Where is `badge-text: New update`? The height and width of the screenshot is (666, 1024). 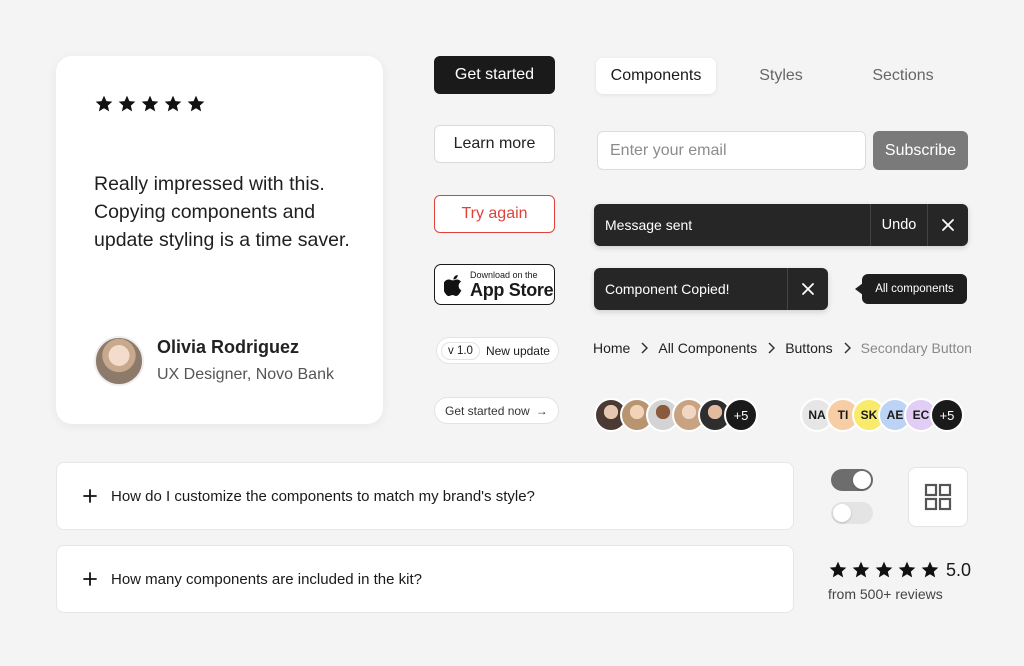
badge-text: New update is located at coordinates (517, 350).